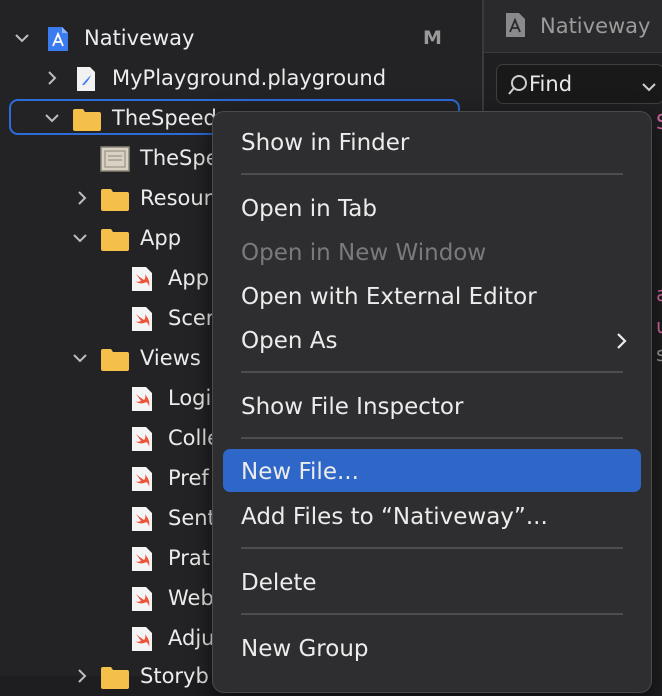 This screenshot has width=662, height=696. What do you see at coordinates (174, 676) in the screenshot?
I see `navigator-item-label: Storyb` at bounding box center [174, 676].